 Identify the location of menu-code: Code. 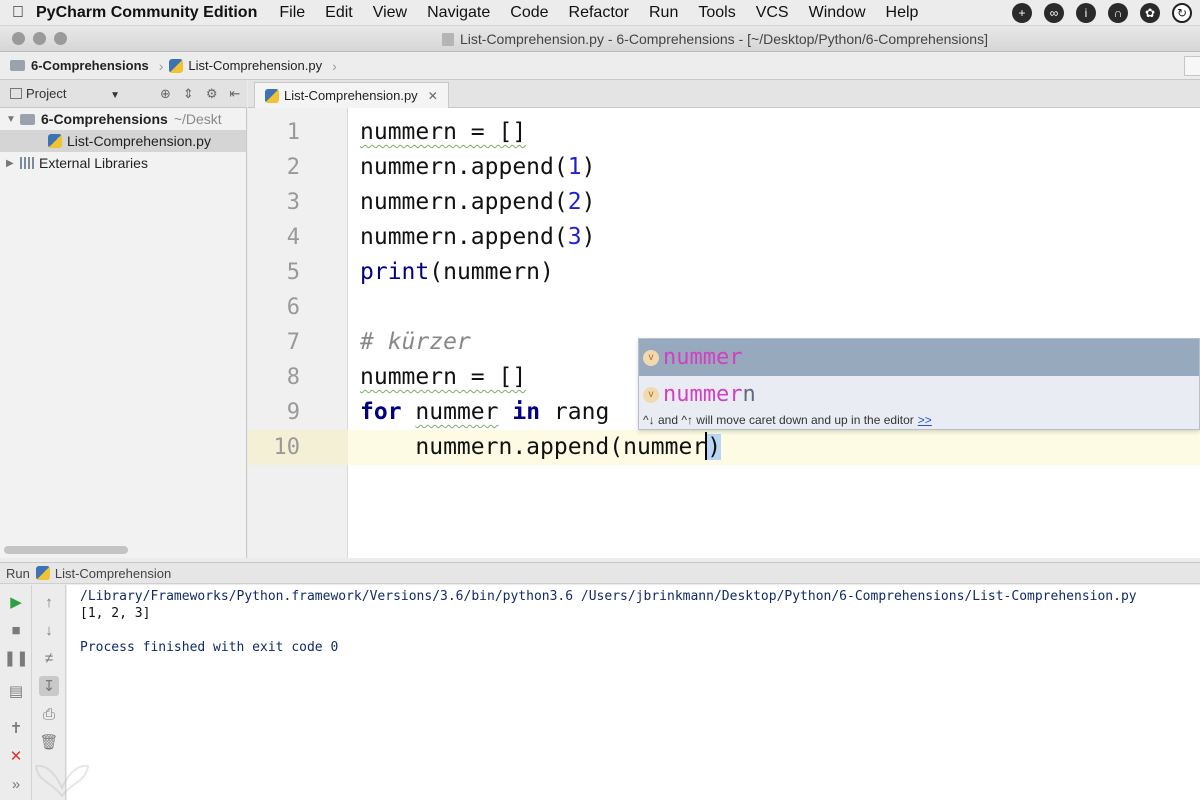
(529, 13).